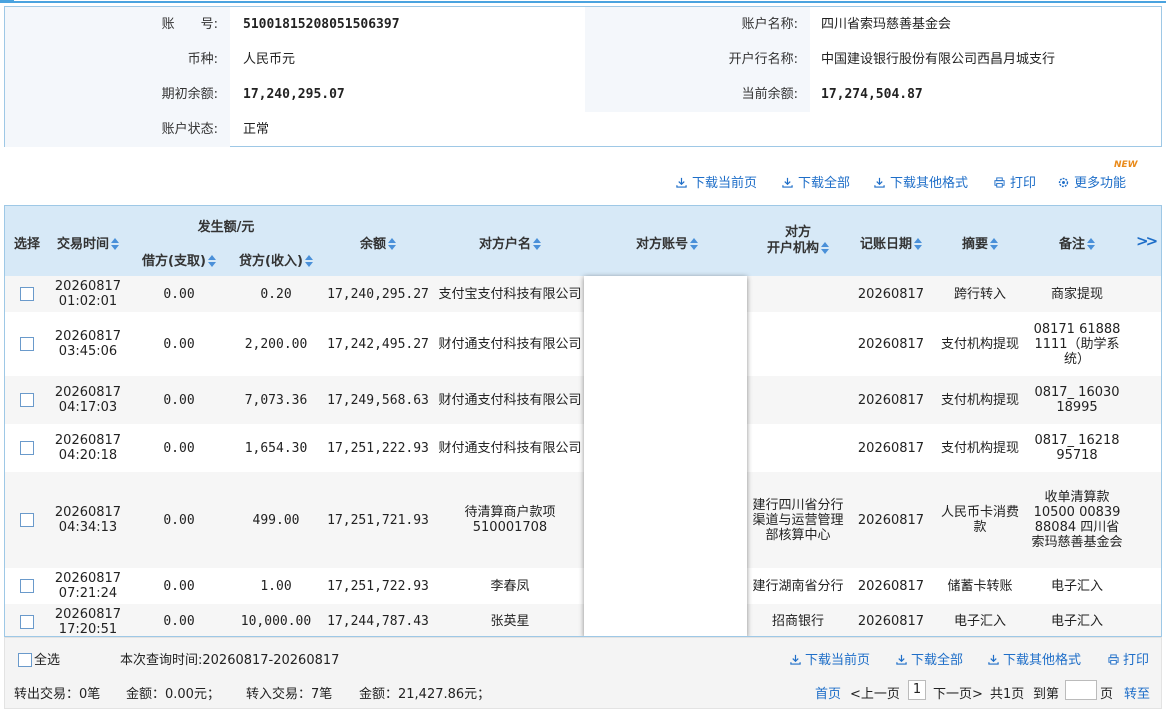  Describe the element at coordinates (510, 586) in the screenshot. I see `cell-party-name: 李春凤` at that location.